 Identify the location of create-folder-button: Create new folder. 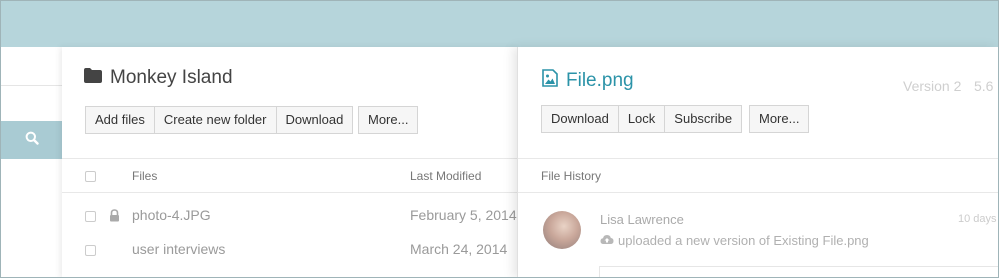
(216, 120).